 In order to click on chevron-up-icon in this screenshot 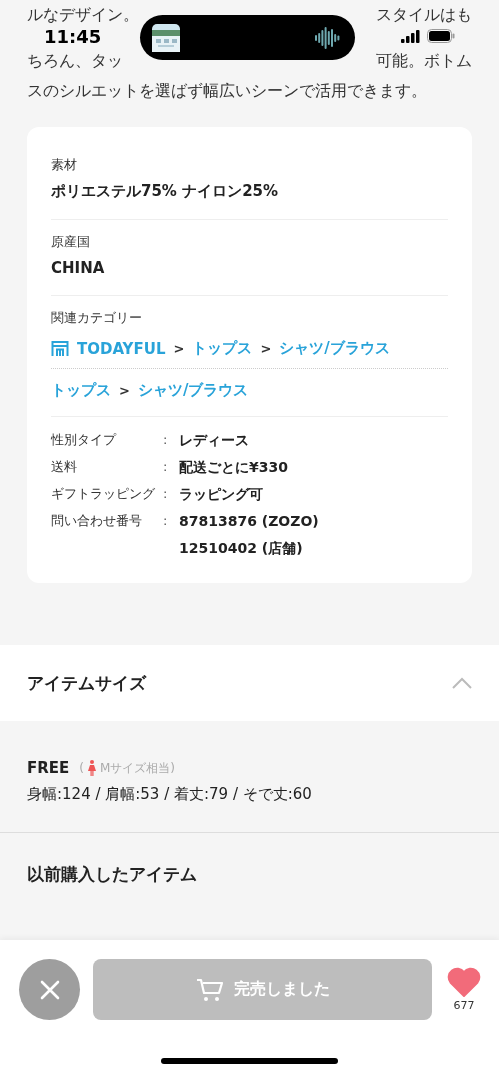, I will do `click(462, 683)`.